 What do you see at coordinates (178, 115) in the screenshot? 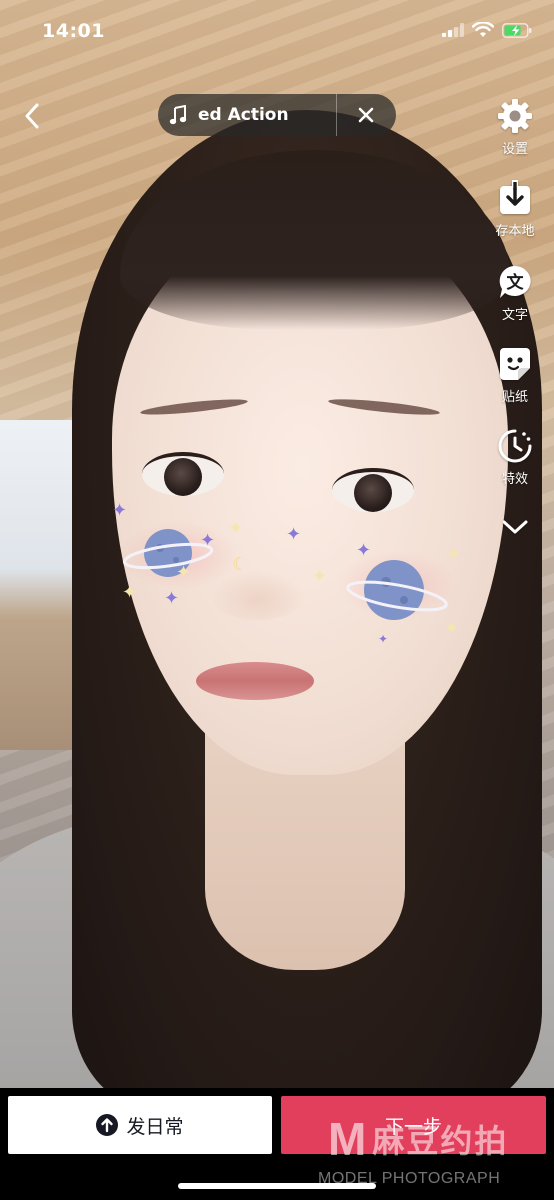
I see `music-note-icon` at bounding box center [178, 115].